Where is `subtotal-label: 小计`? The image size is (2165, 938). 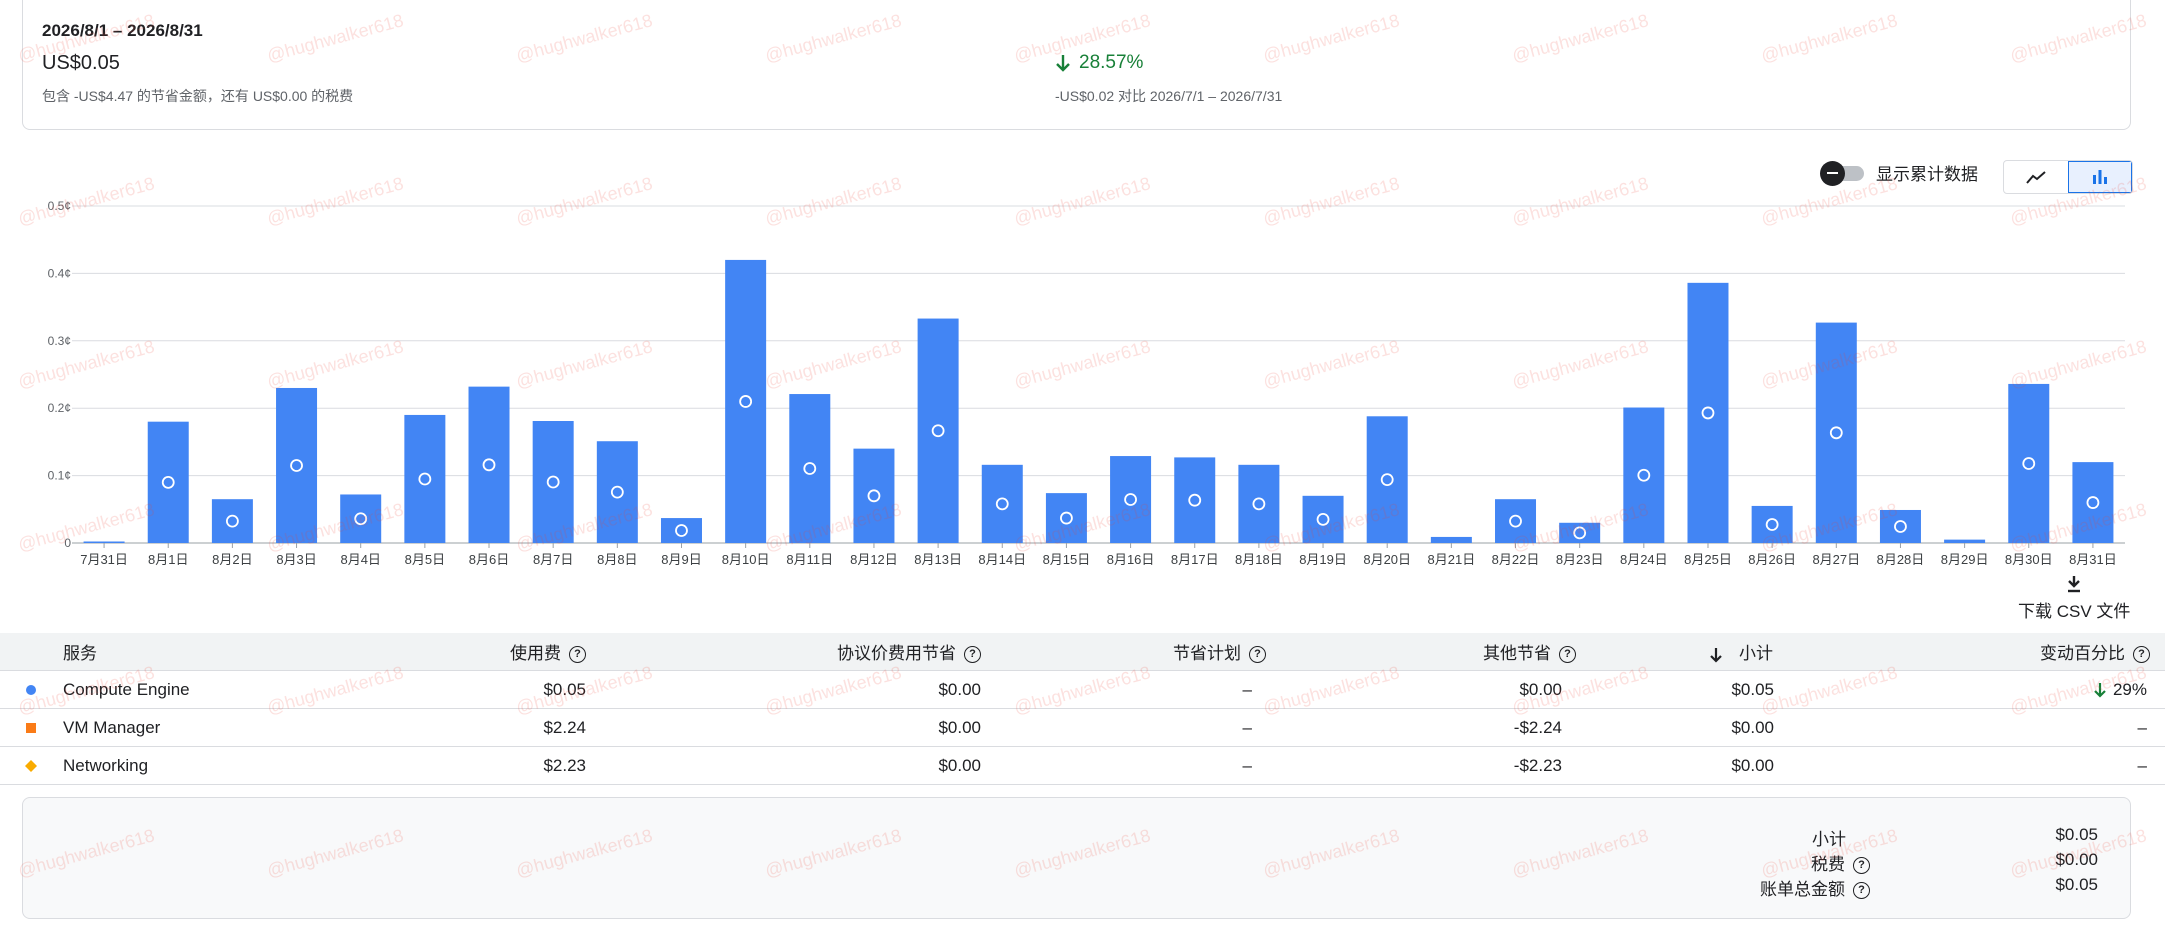 subtotal-label: 小计 is located at coordinates (1829, 839).